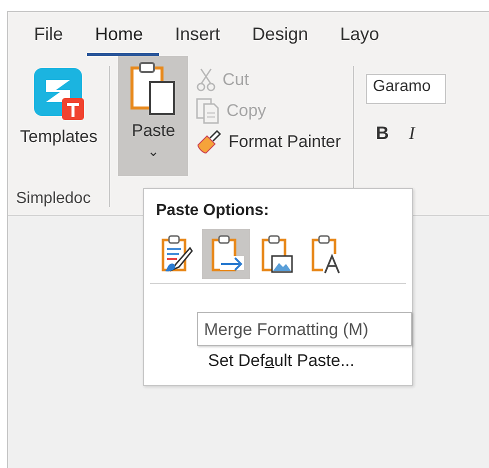 The height and width of the screenshot is (468, 489). What do you see at coordinates (284, 34) in the screenshot?
I see `ribbon-tab: Design` at bounding box center [284, 34].